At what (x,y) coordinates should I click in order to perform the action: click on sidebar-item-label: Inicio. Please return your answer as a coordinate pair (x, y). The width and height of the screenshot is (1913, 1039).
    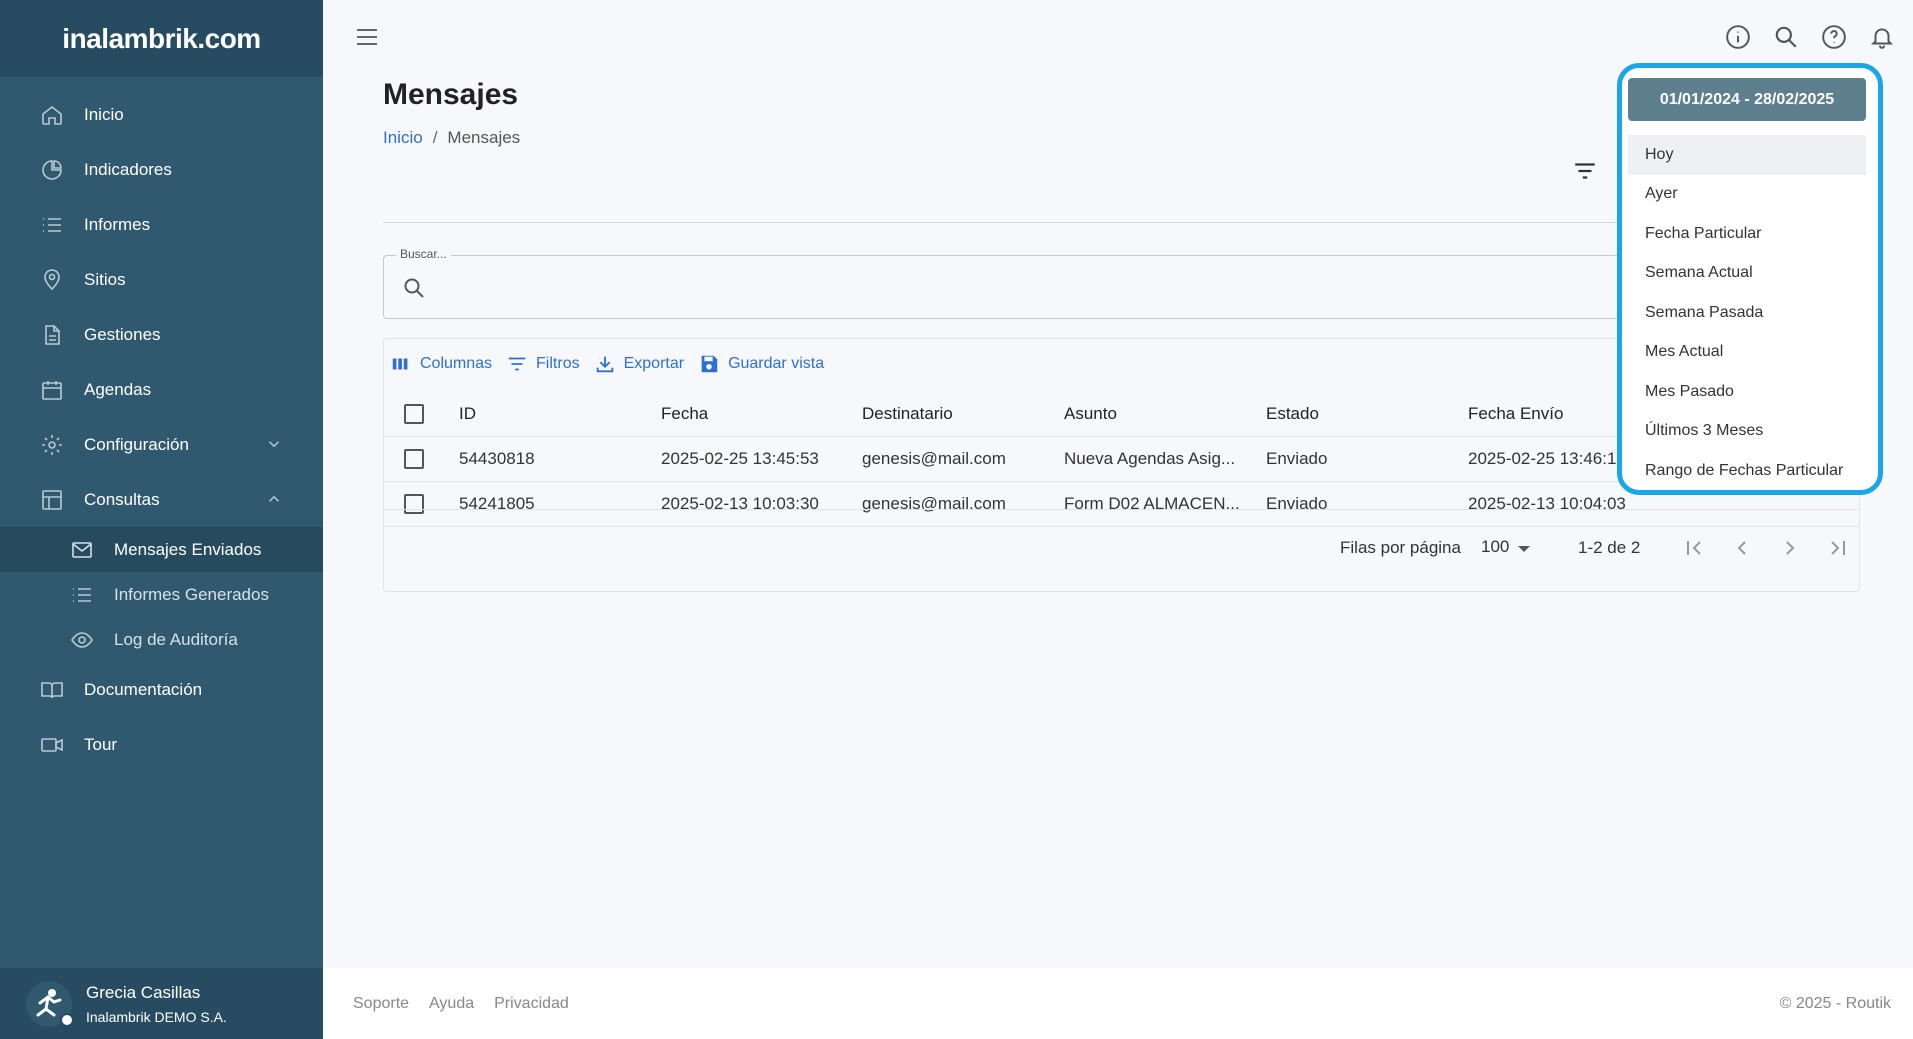
    Looking at the image, I should click on (104, 114).